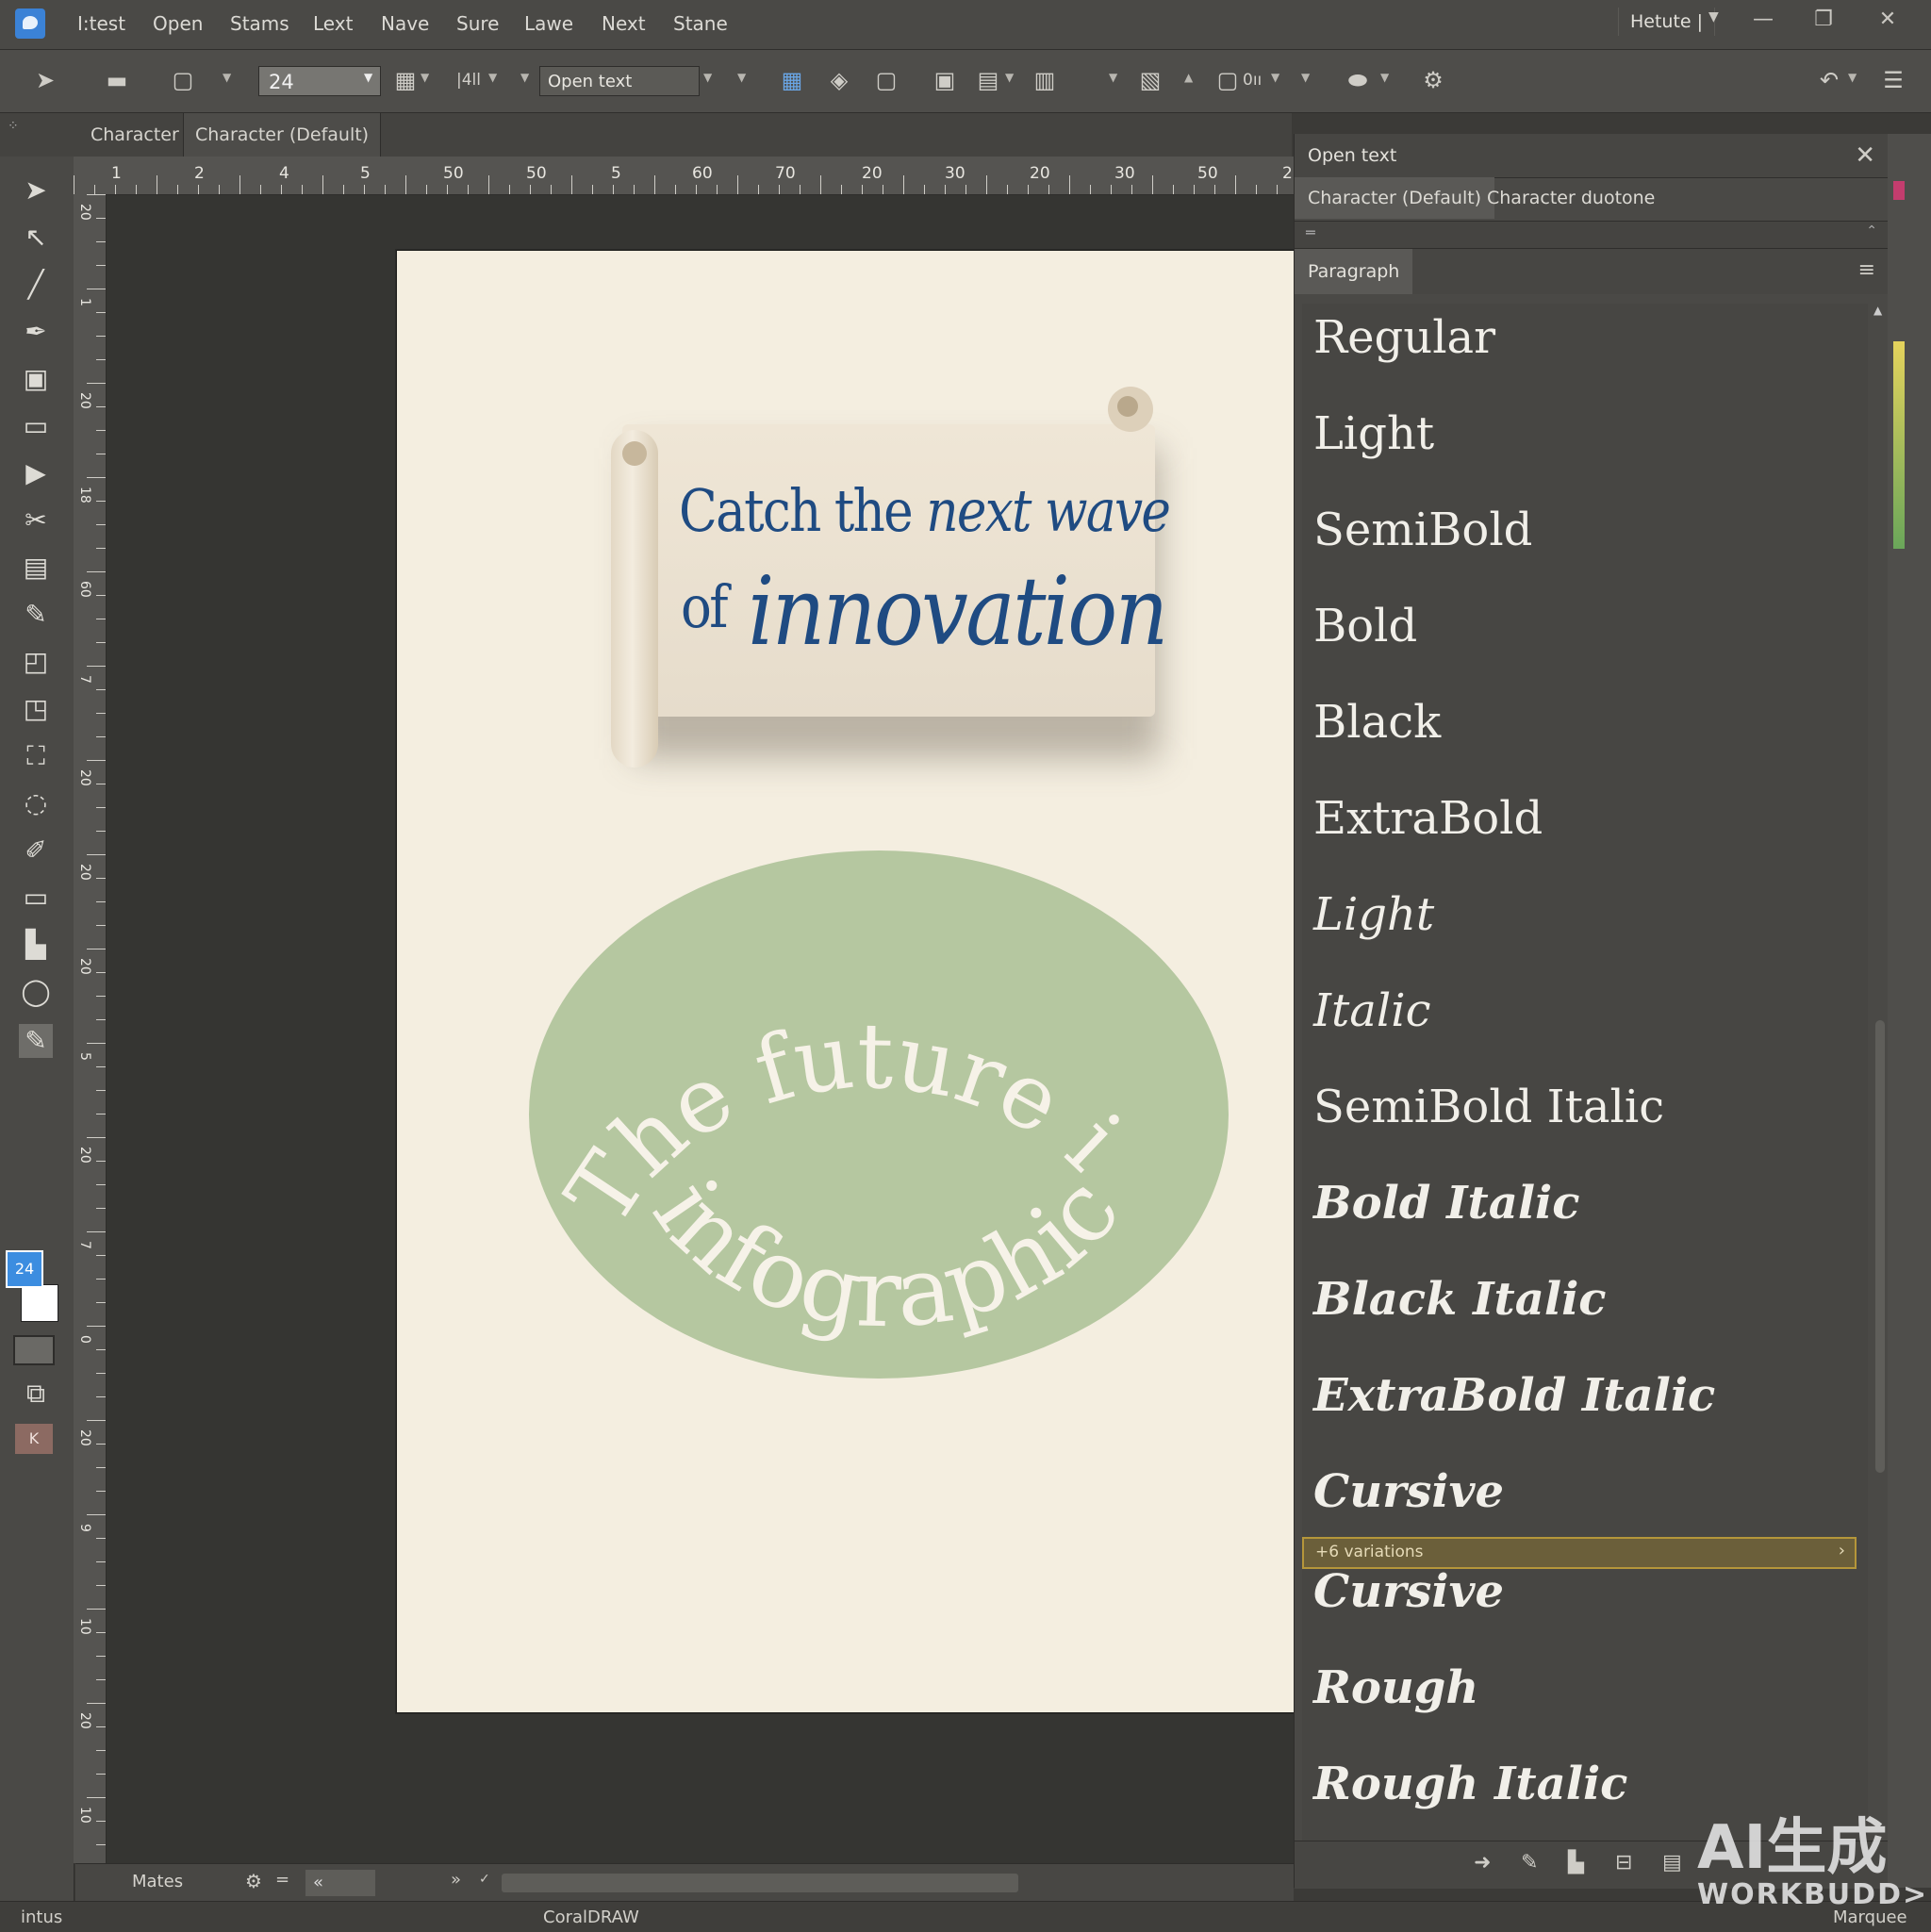 The height and width of the screenshot is (1932, 1931). Describe the element at coordinates (36, 898) in the screenshot. I see `frame-tool-icon: ▭` at that location.